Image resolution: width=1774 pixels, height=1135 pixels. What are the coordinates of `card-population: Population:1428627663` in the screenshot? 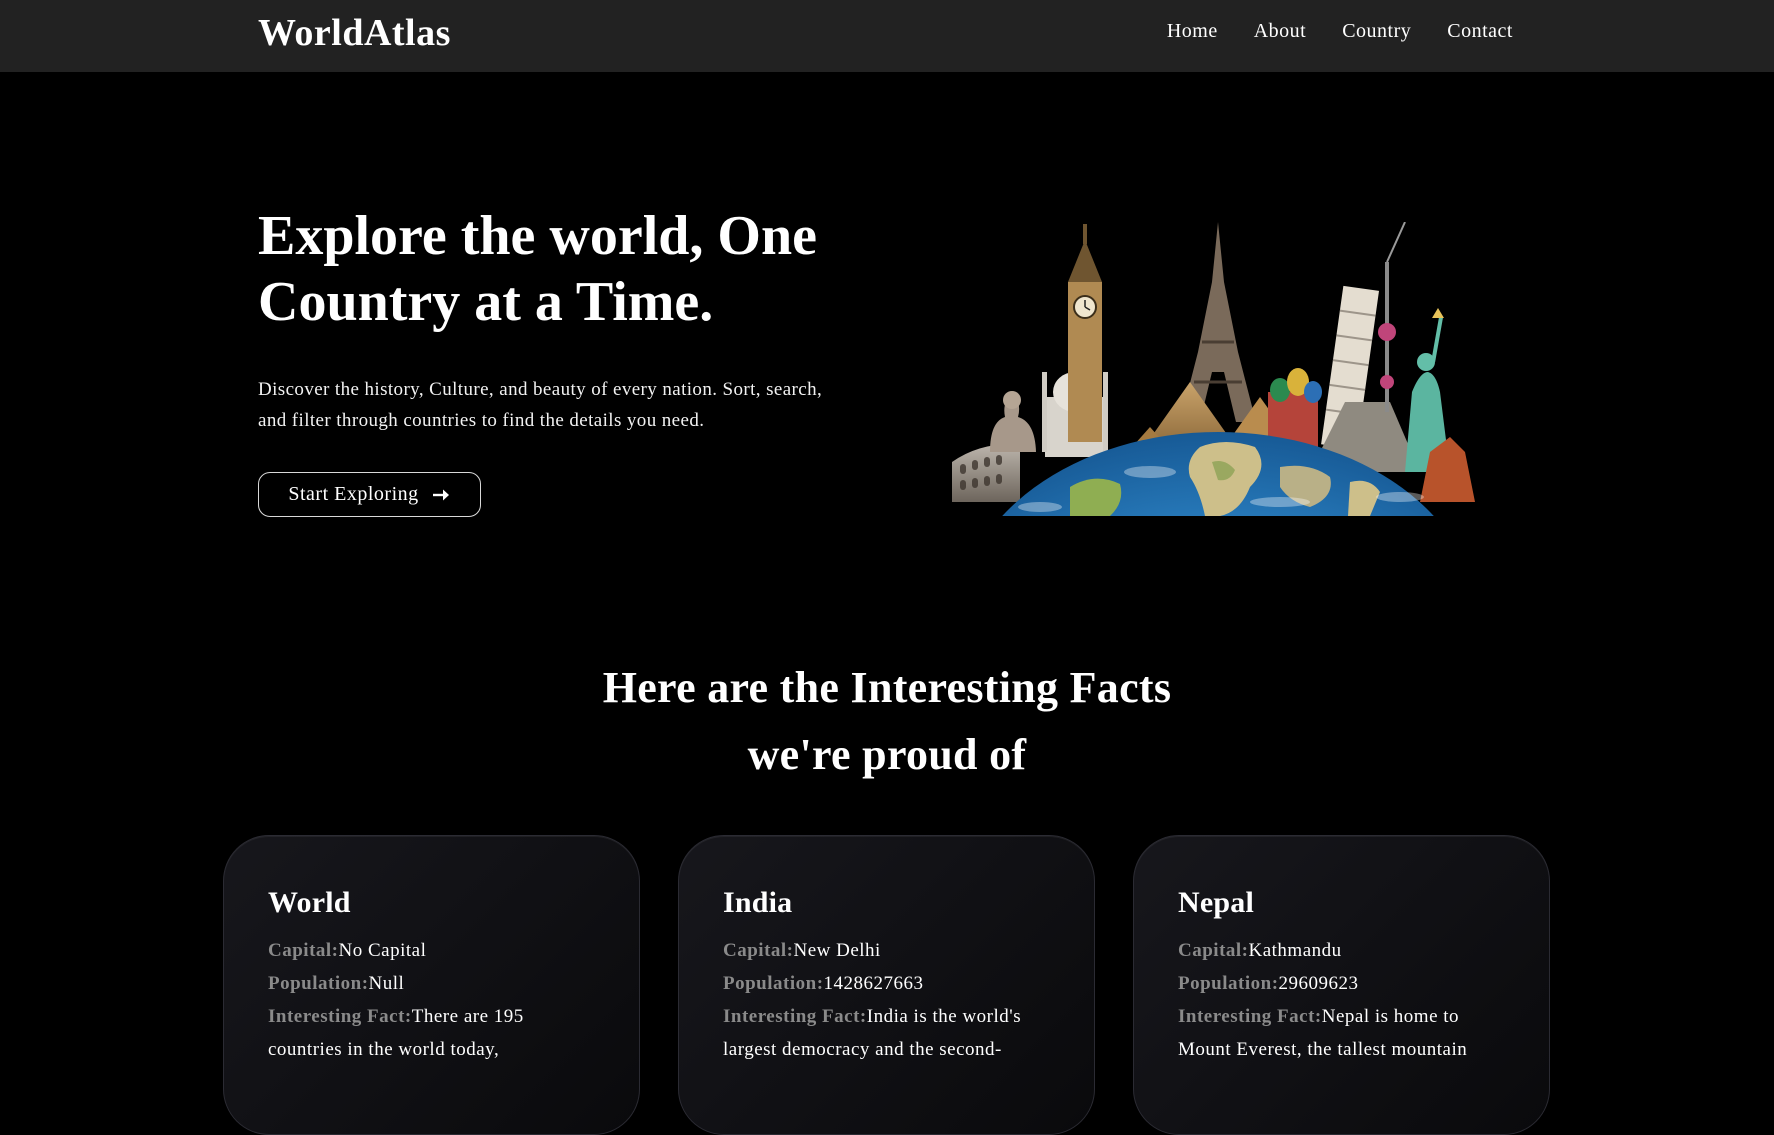 It's located at (886, 983).